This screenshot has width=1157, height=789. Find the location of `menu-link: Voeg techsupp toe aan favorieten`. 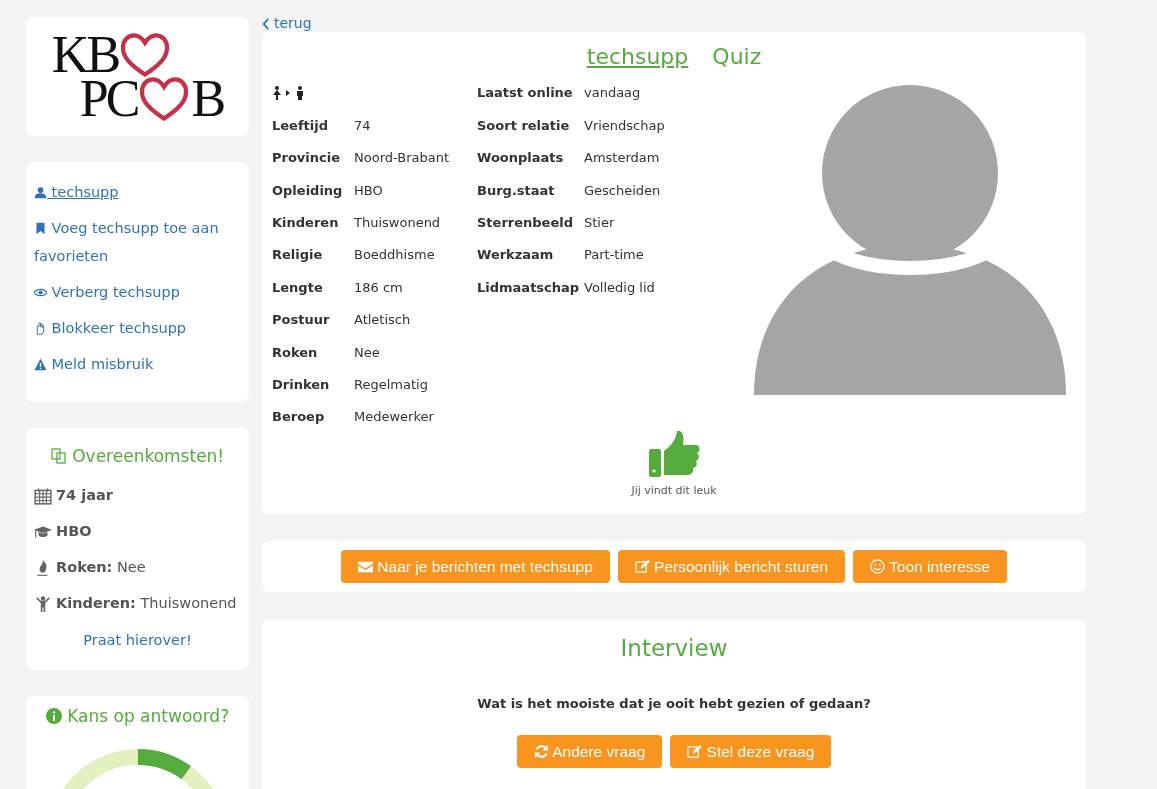

menu-link: Voeg techsupp toe aan favorieten is located at coordinates (137, 242).